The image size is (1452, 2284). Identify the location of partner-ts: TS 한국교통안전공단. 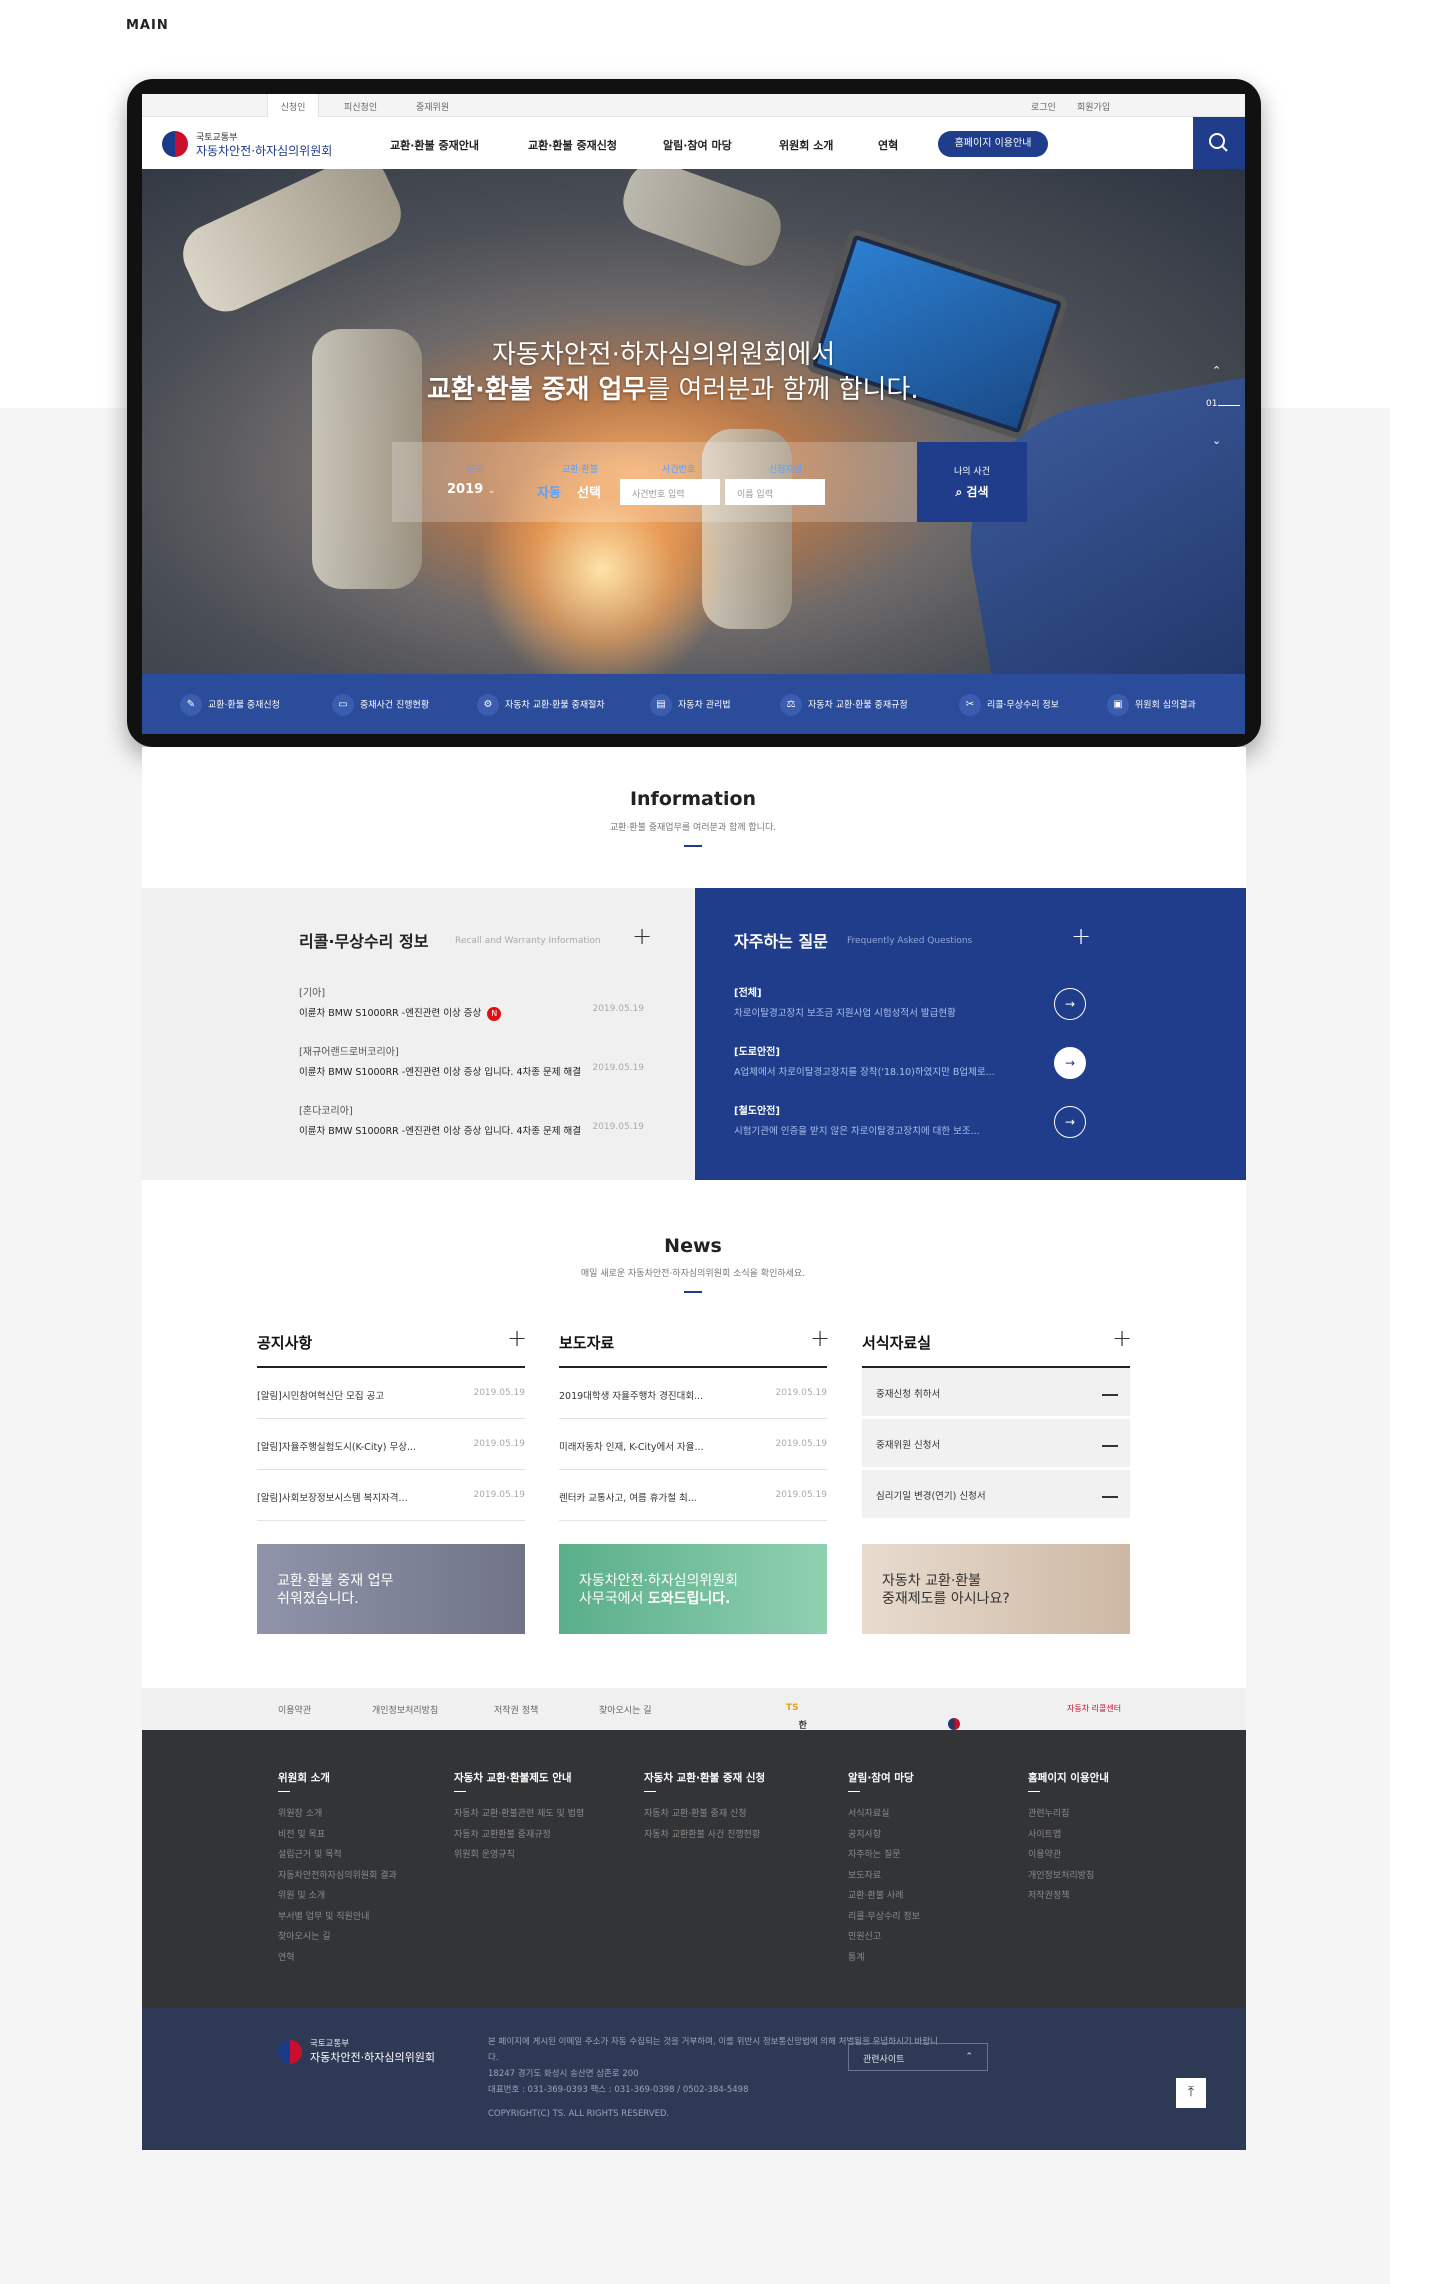
(796, 1762).